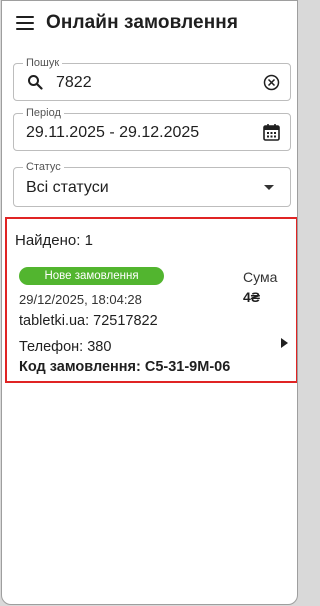 This screenshot has width=320, height=606. What do you see at coordinates (80, 299) in the screenshot?
I see `order-datetime: 29/12/2025, 18:04:28` at bounding box center [80, 299].